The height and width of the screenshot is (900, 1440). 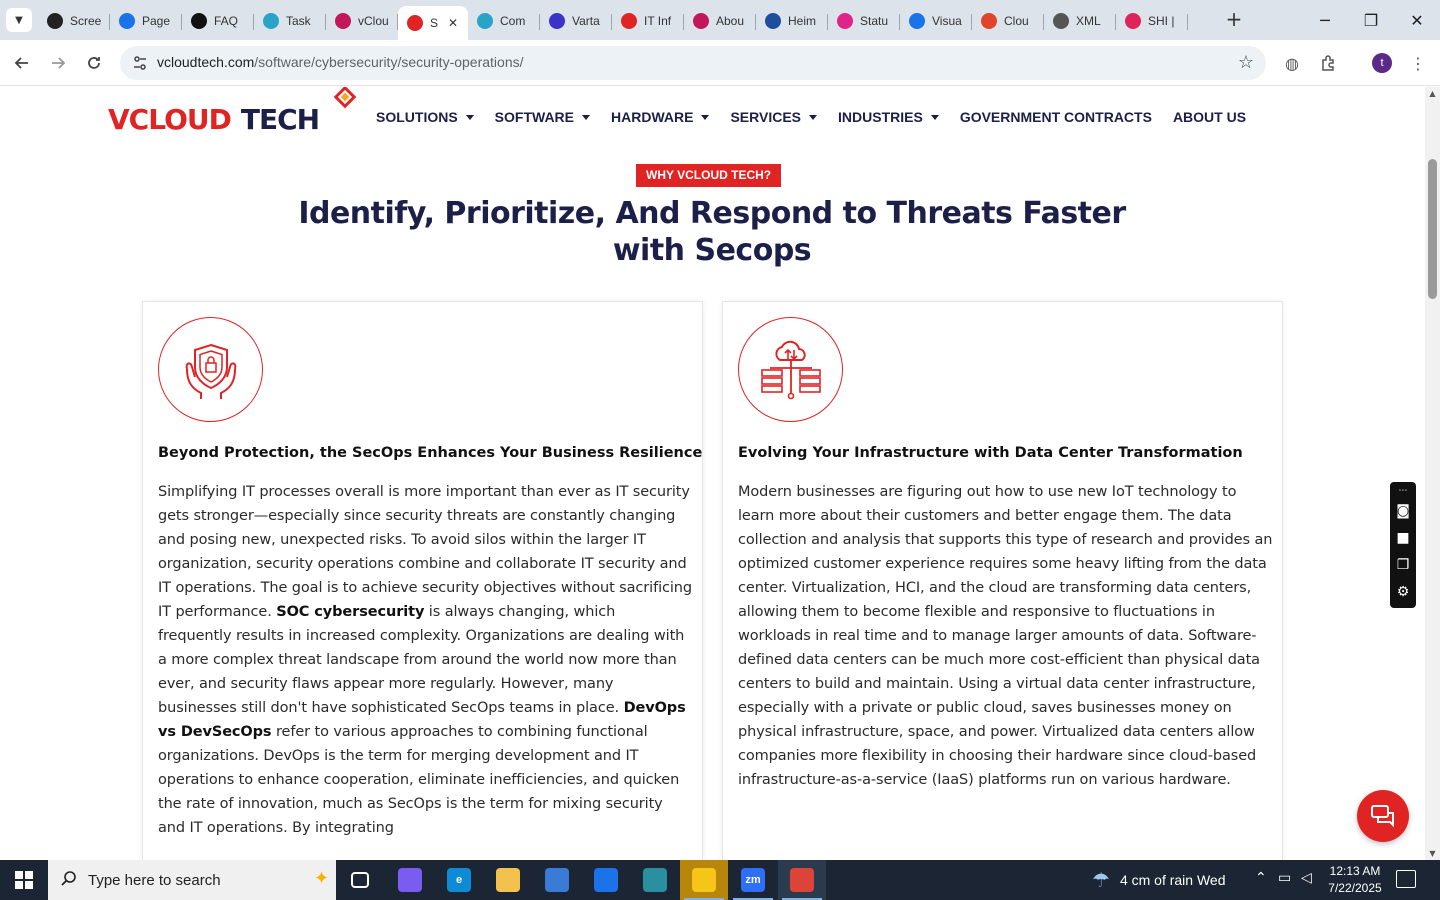 What do you see at coordinates (790, 369) in the screenshot?
I see `cloud-datacenter-icon` at bounding box center [790, 369].